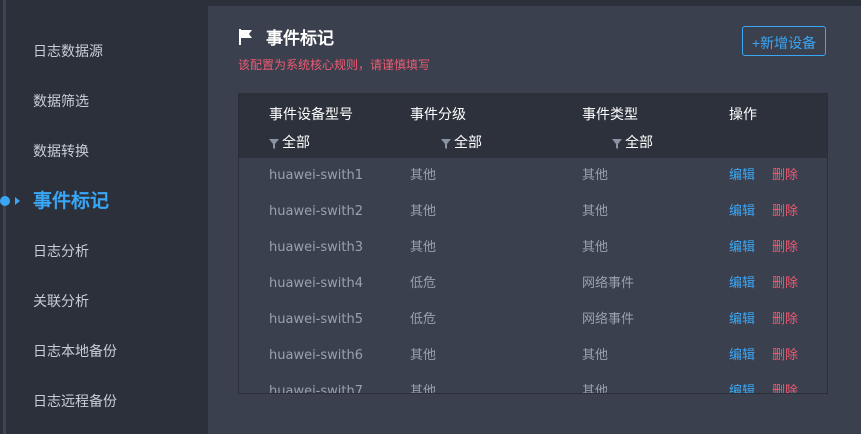 This screenshot has width=861, height=434. I want to click on table-row: huawei-swith6 其他 其他 编辑 删除, so click(533, 356).